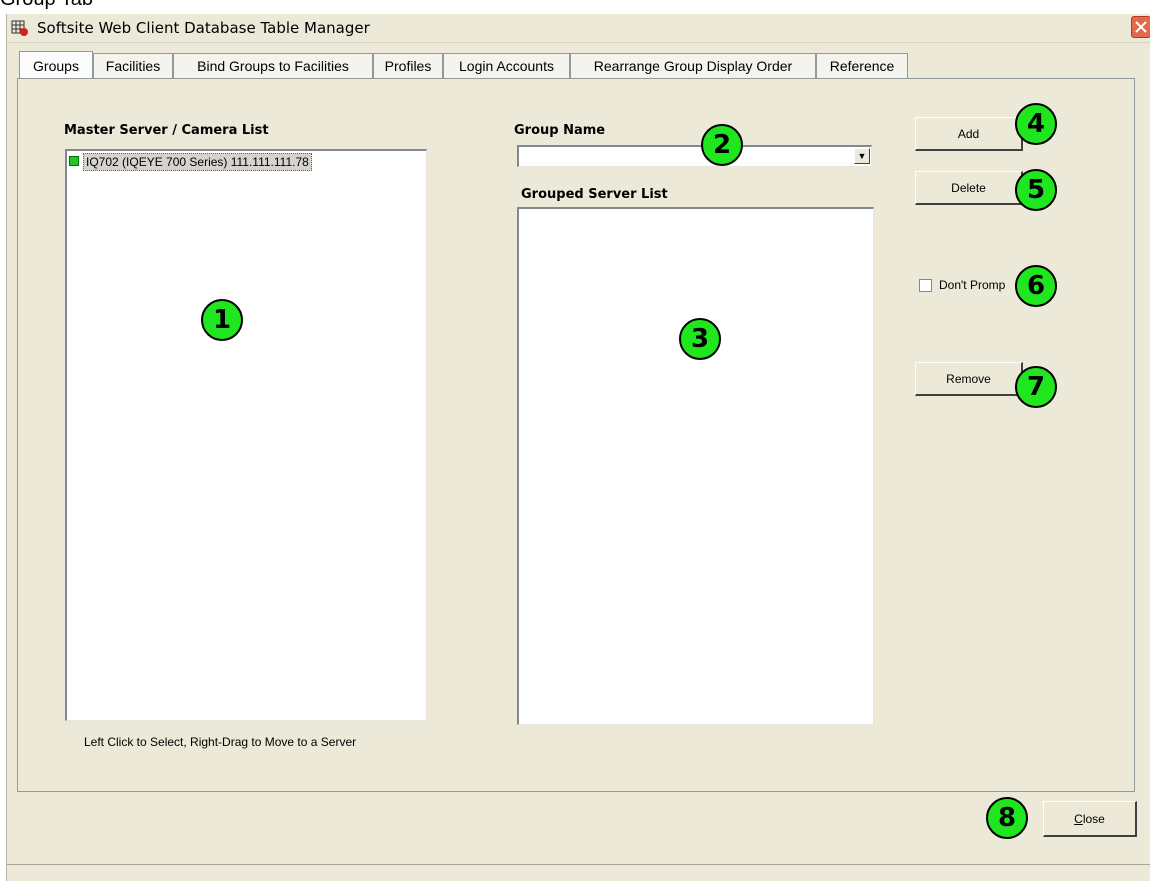 This screenshot has height=881, width=1150. I want to click on add-button: Add, so click(969, 134).